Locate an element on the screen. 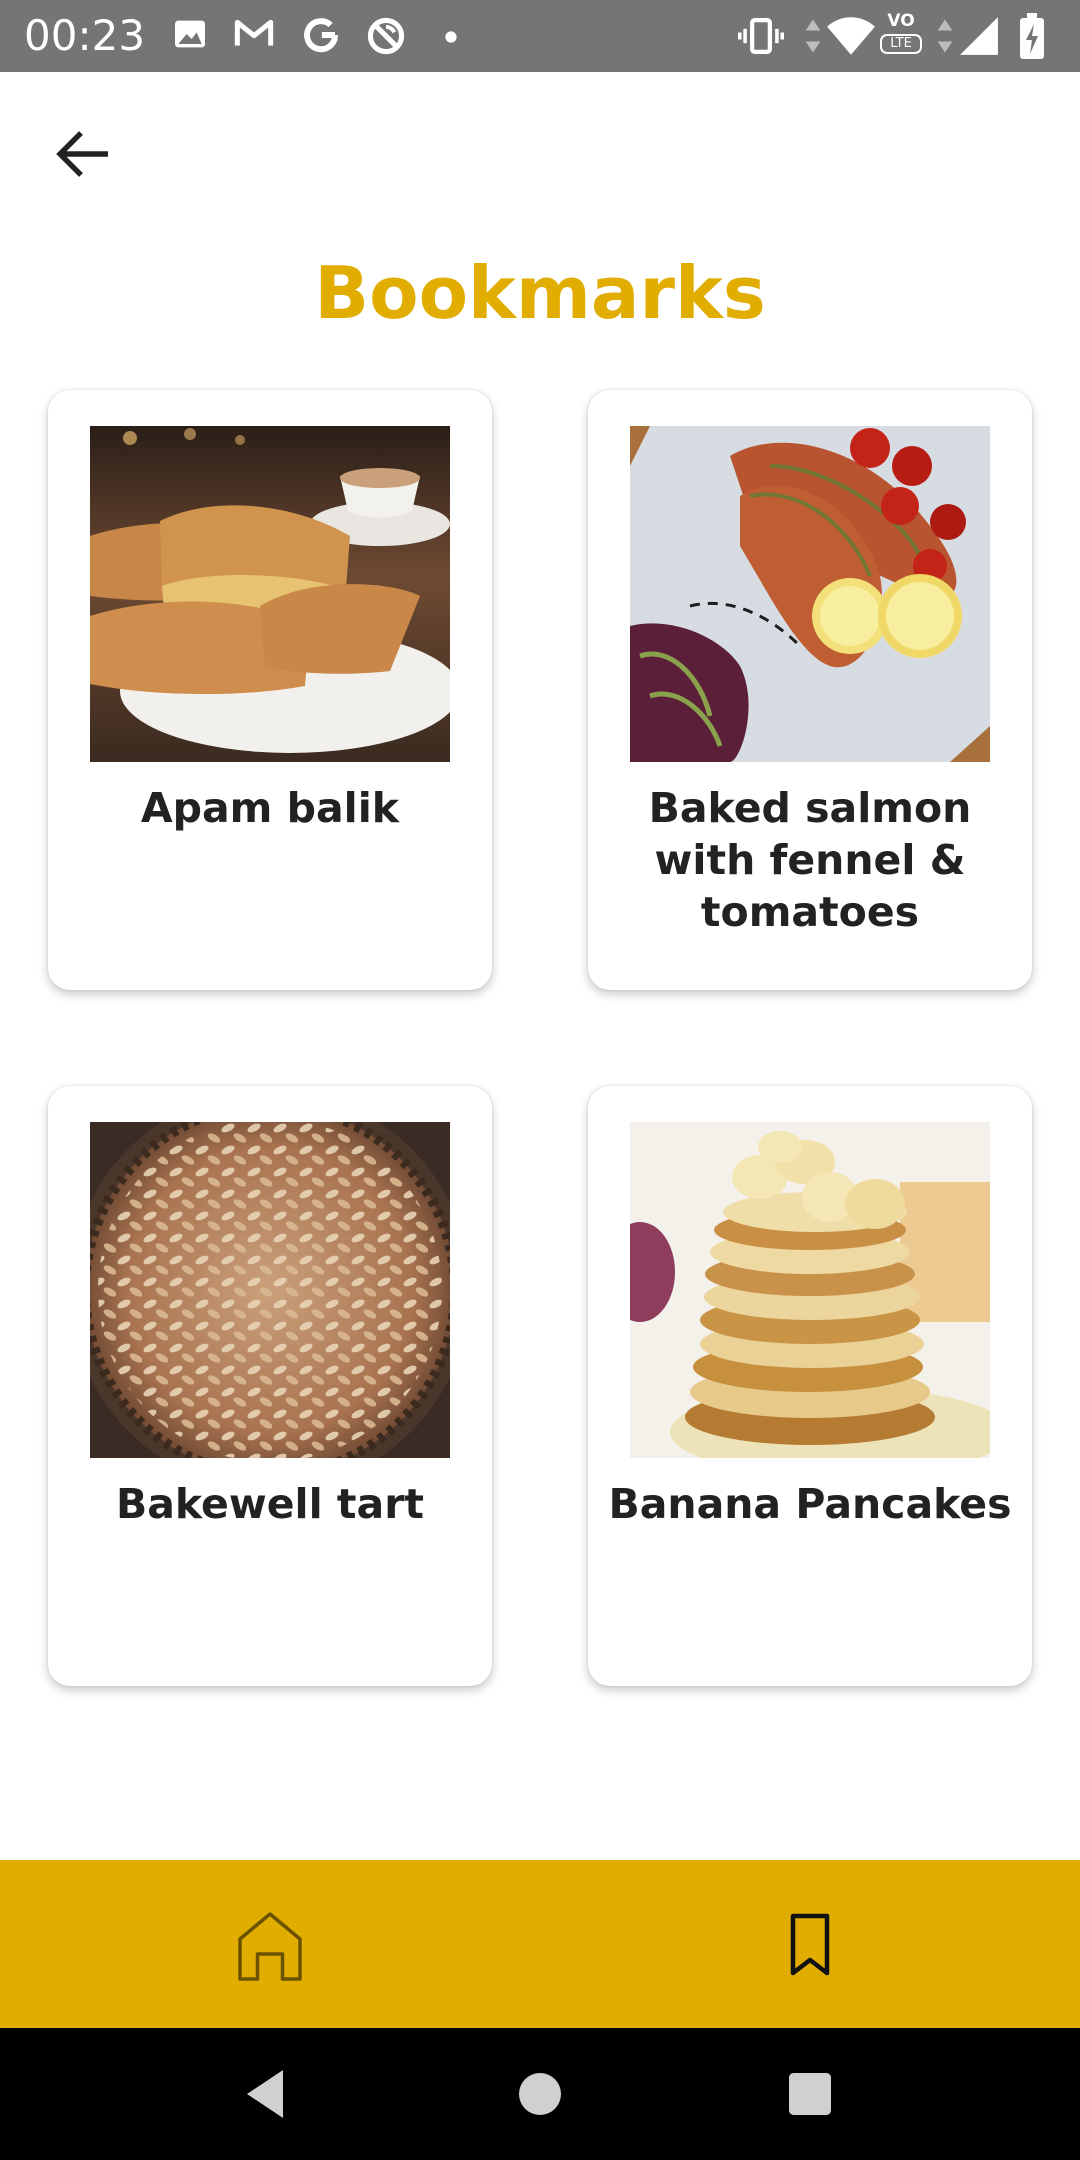  home-circle-icon is located at coordinates (540, 2094).